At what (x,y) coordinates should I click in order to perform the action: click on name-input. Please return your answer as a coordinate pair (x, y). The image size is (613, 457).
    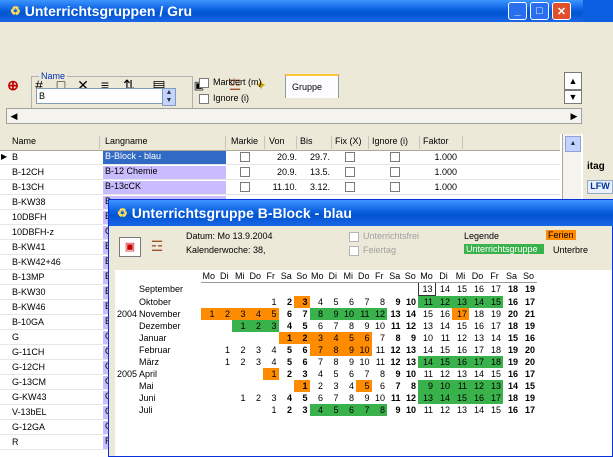
    Looking at the image, I should click on (100, 96).